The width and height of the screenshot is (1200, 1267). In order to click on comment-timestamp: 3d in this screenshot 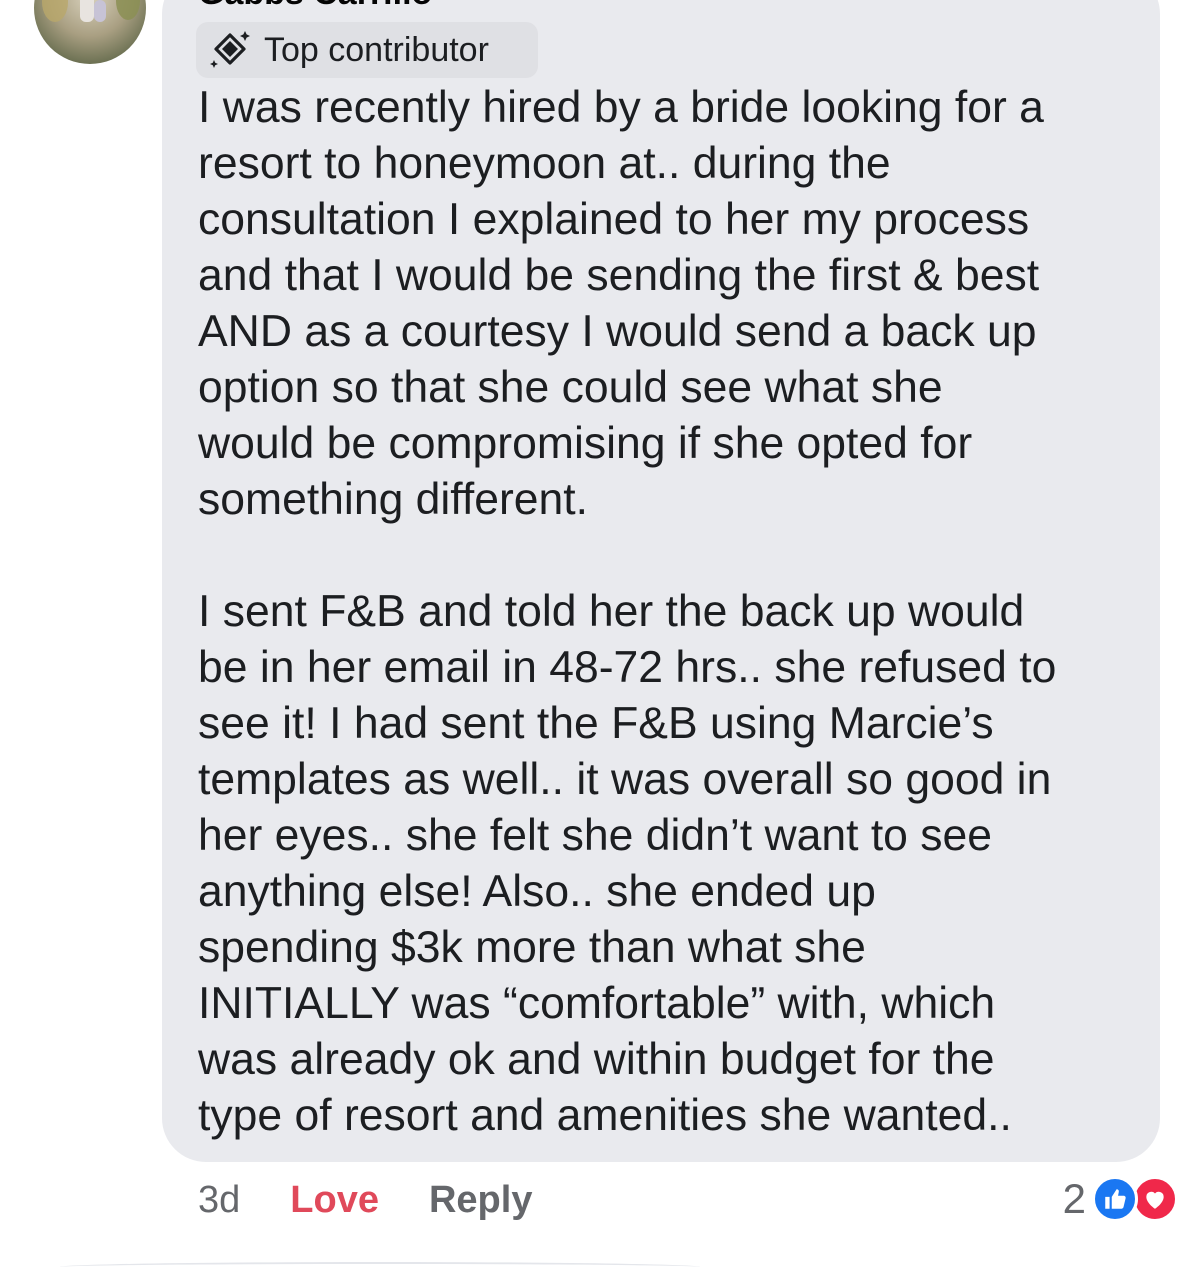, I will do `click(219, 1200)`.